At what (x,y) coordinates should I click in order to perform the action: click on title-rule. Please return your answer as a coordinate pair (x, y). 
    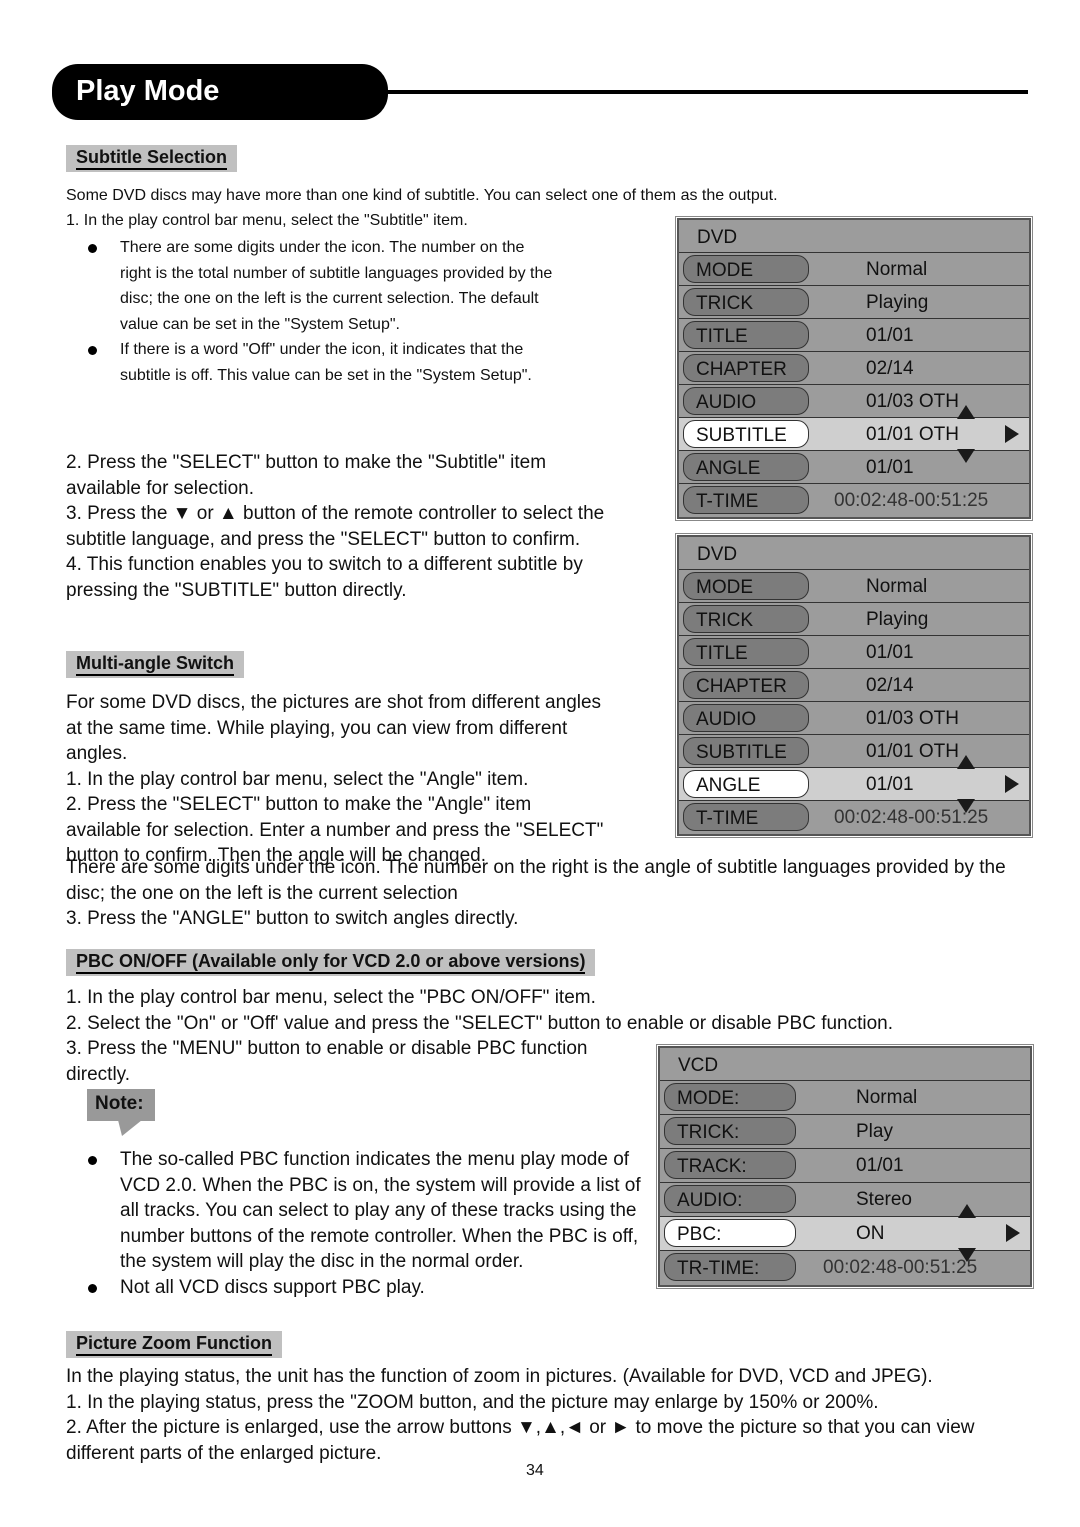
    Looking at the image, I should click on (706, 92).